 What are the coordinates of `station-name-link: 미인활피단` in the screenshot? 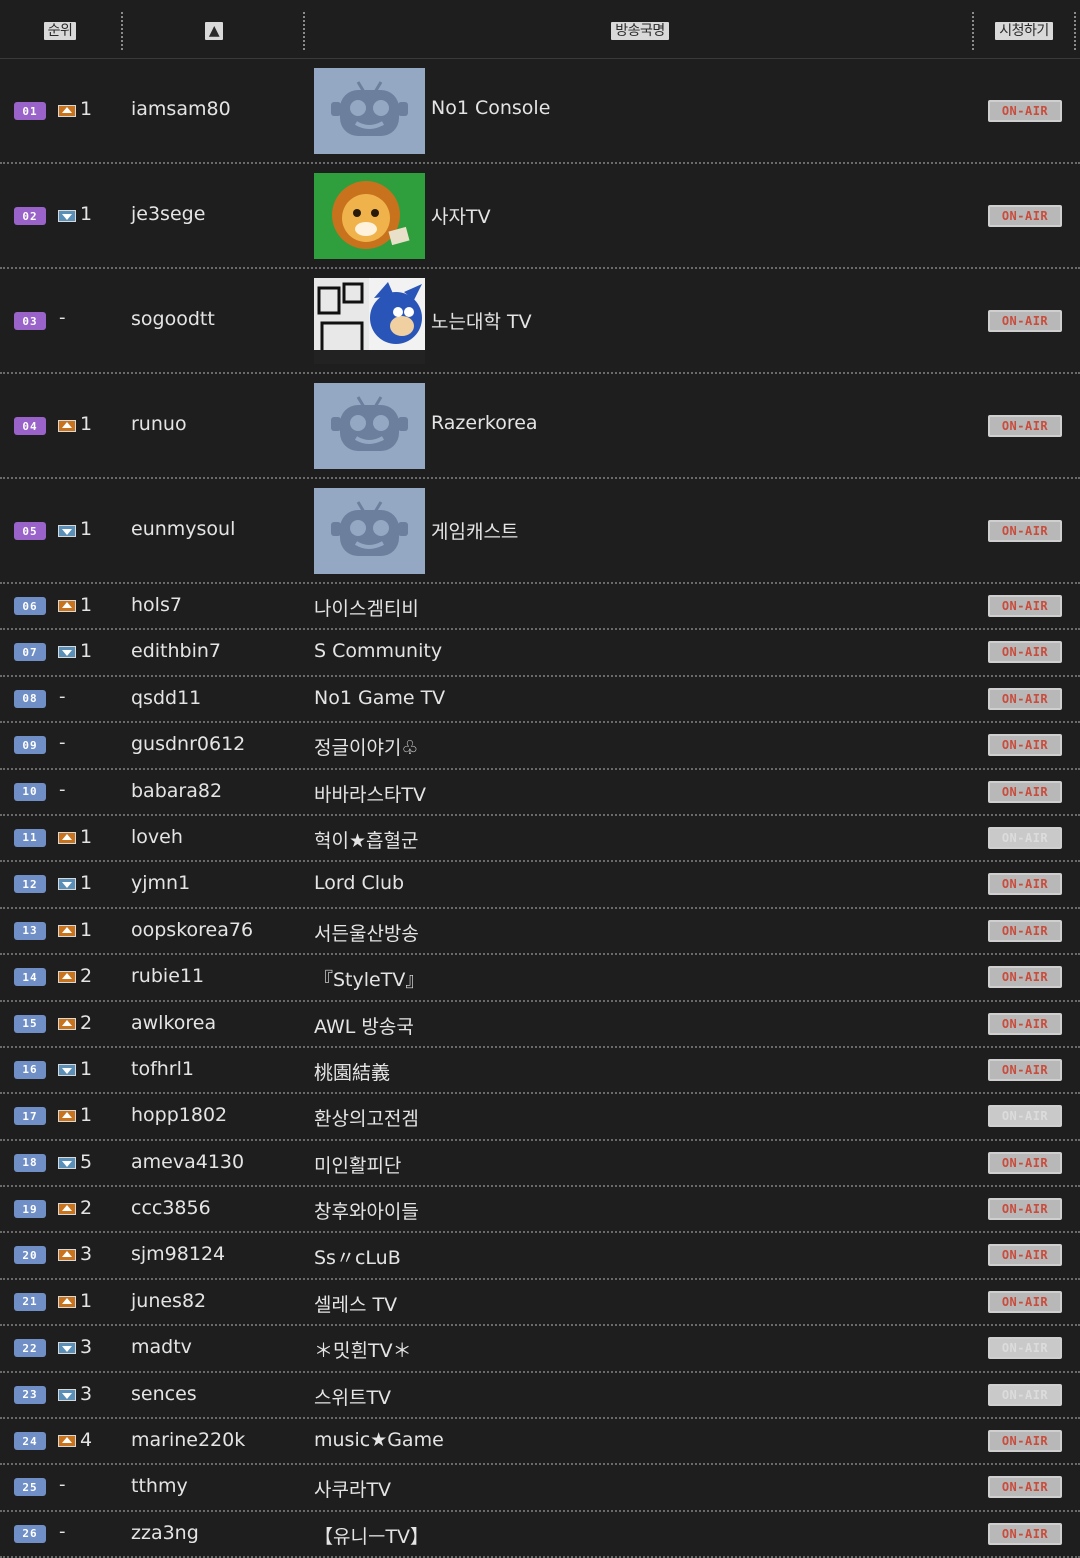 It's located at (357, 1164).